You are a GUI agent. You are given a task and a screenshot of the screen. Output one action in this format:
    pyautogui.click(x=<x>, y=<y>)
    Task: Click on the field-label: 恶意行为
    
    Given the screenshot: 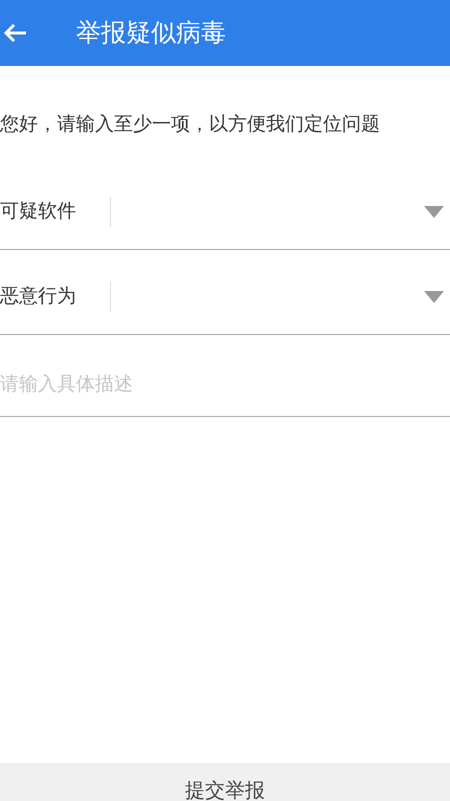 What is the action you would take?
    pyautogui.click(x=38, y=297)
    